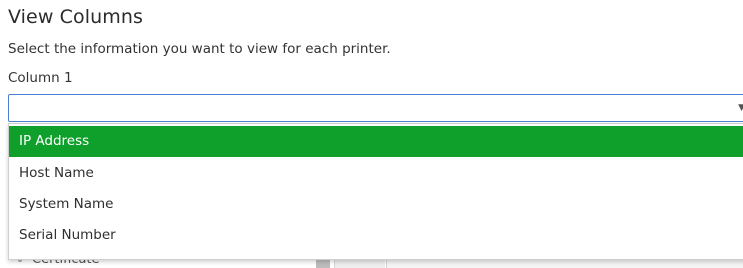  What do you see at coordinates (375, 108) in the screenshot?
I see `column-1-select: ▼` at bounding box center [375, 108].